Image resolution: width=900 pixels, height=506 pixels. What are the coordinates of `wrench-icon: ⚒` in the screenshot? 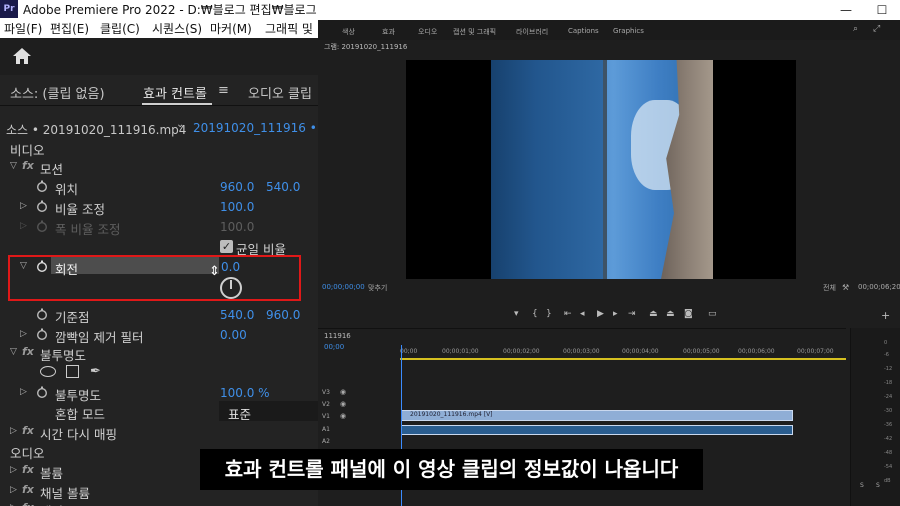 It's located at (845, 287).